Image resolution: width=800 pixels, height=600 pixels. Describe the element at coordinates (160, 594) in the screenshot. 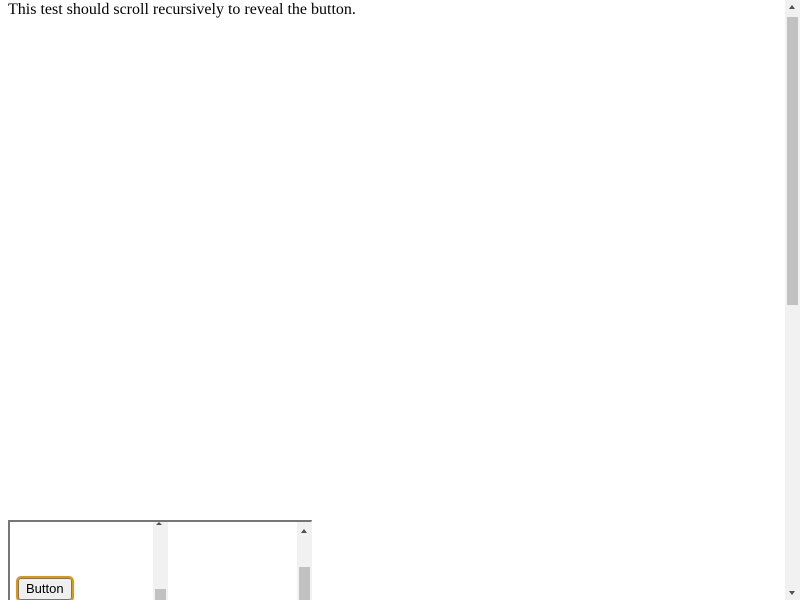

I see `inner-scrollbar-thumb` at that location.